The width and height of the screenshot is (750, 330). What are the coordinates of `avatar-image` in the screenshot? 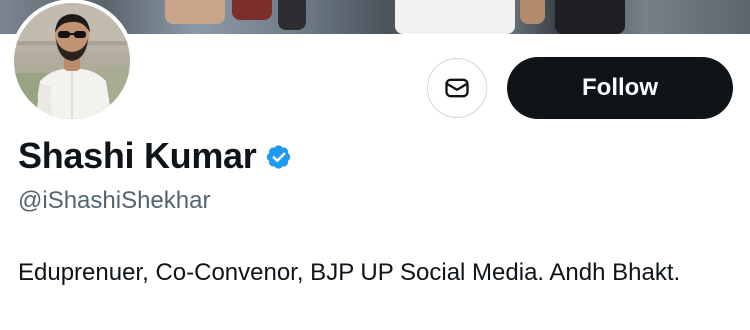 It's located at (72, 61).